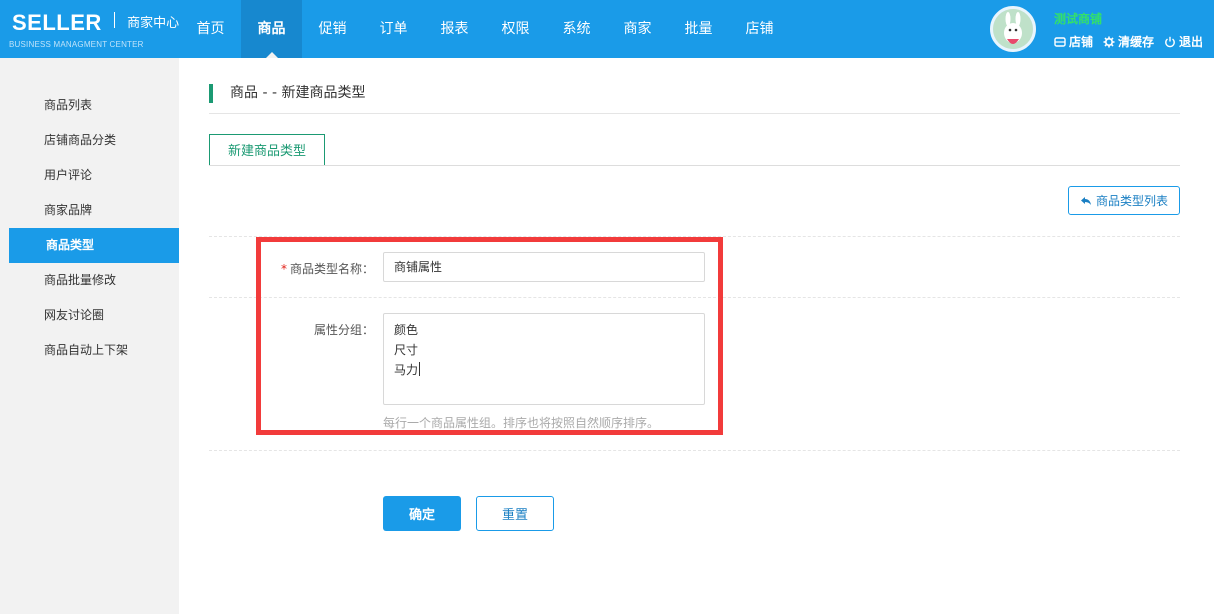 This screenshot has width=1214, height=614. I want to click on title-divider, so click(694, 113).